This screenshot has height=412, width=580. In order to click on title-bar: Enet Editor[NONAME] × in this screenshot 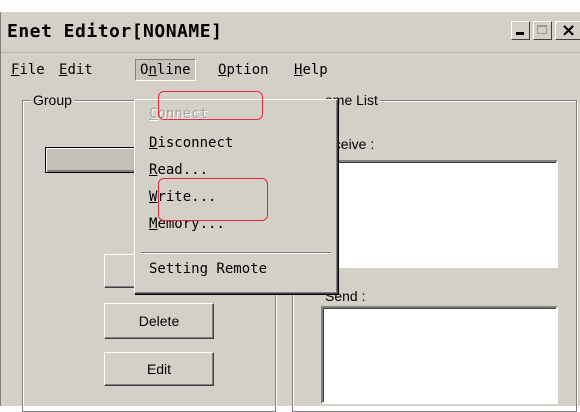, I will do `click(290, 32)`.